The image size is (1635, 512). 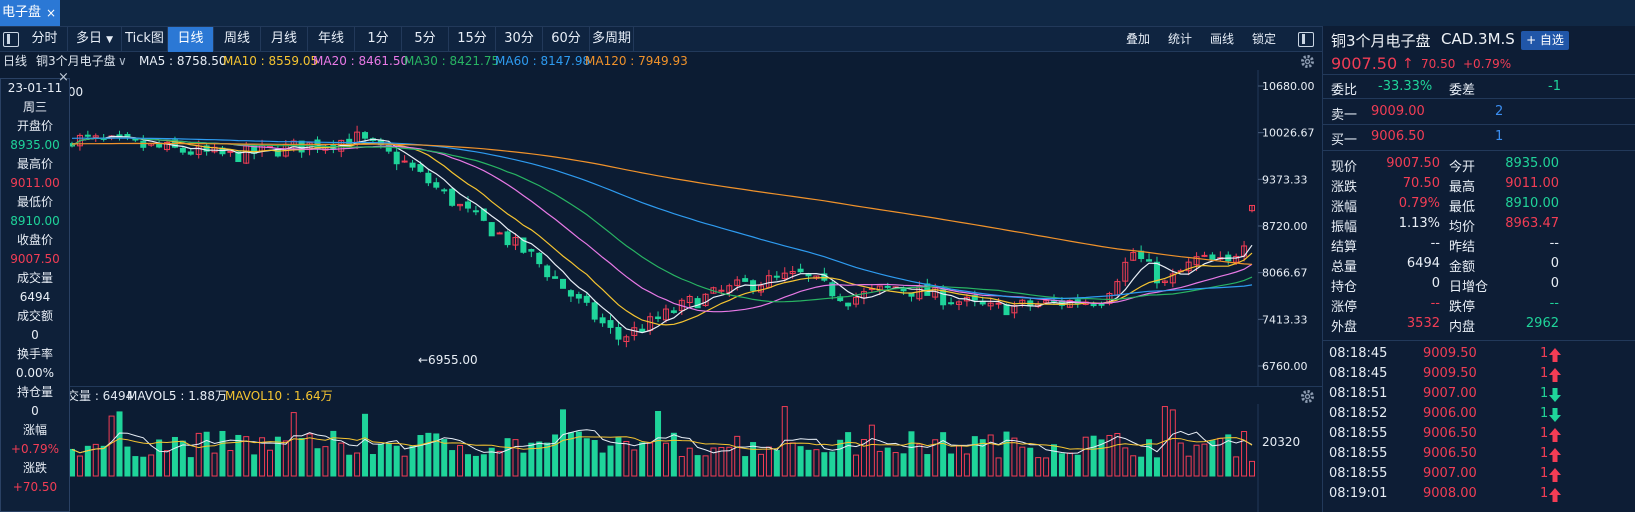 I want to click on stat-label: 金额, so click(x=1462, y=267).